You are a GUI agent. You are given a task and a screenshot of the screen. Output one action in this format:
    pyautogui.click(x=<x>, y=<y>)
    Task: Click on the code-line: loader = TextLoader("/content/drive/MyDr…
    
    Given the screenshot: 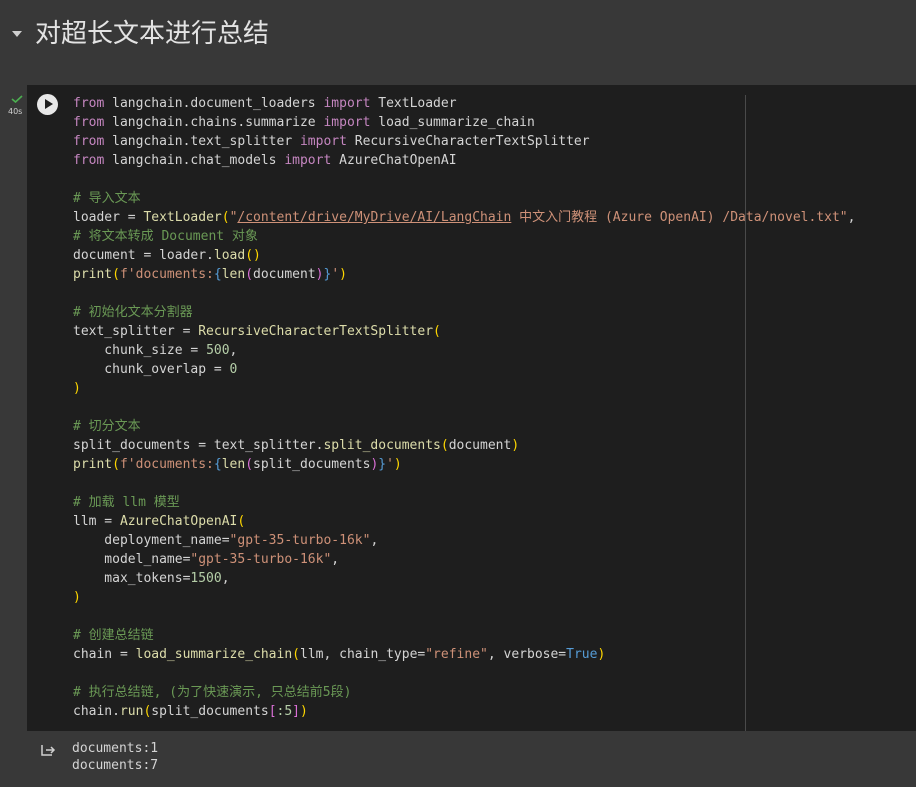 What is the action you would take?
    pyautogui.click(x=464, y=217)
    